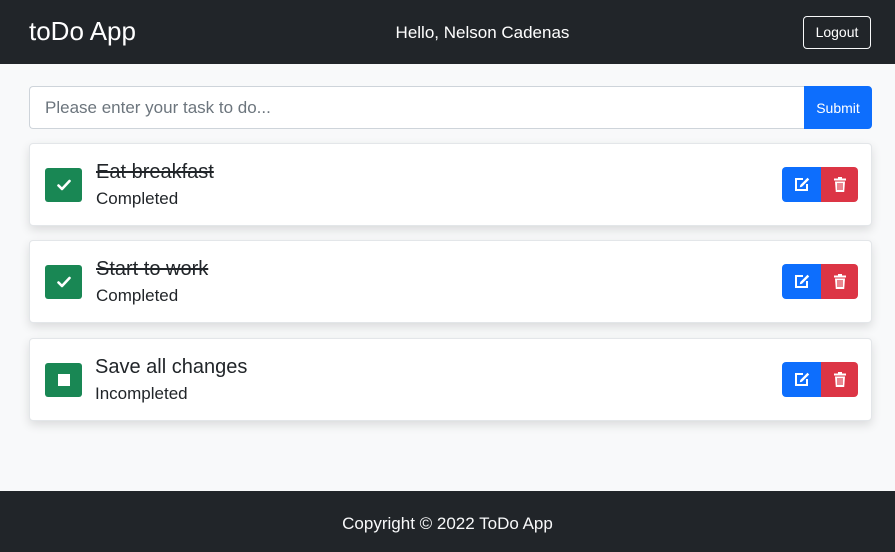 Image resolution: width=895 pixels, height=552 pixels. What do you see at coordinates (482, 32) in the screenshot?
I see `user-greeting: Hello, Nelson Cadenas` at bounding box center [482, 32].